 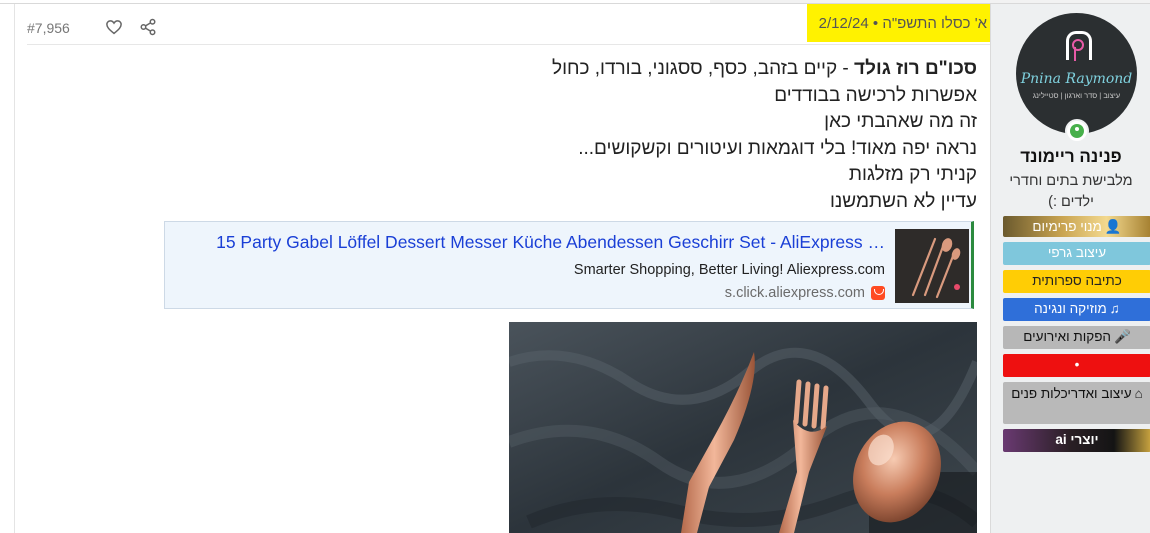 I want to click on post-date: א' כסלו התשפ"ה • 2/12/24, so click(x=903, y=23).